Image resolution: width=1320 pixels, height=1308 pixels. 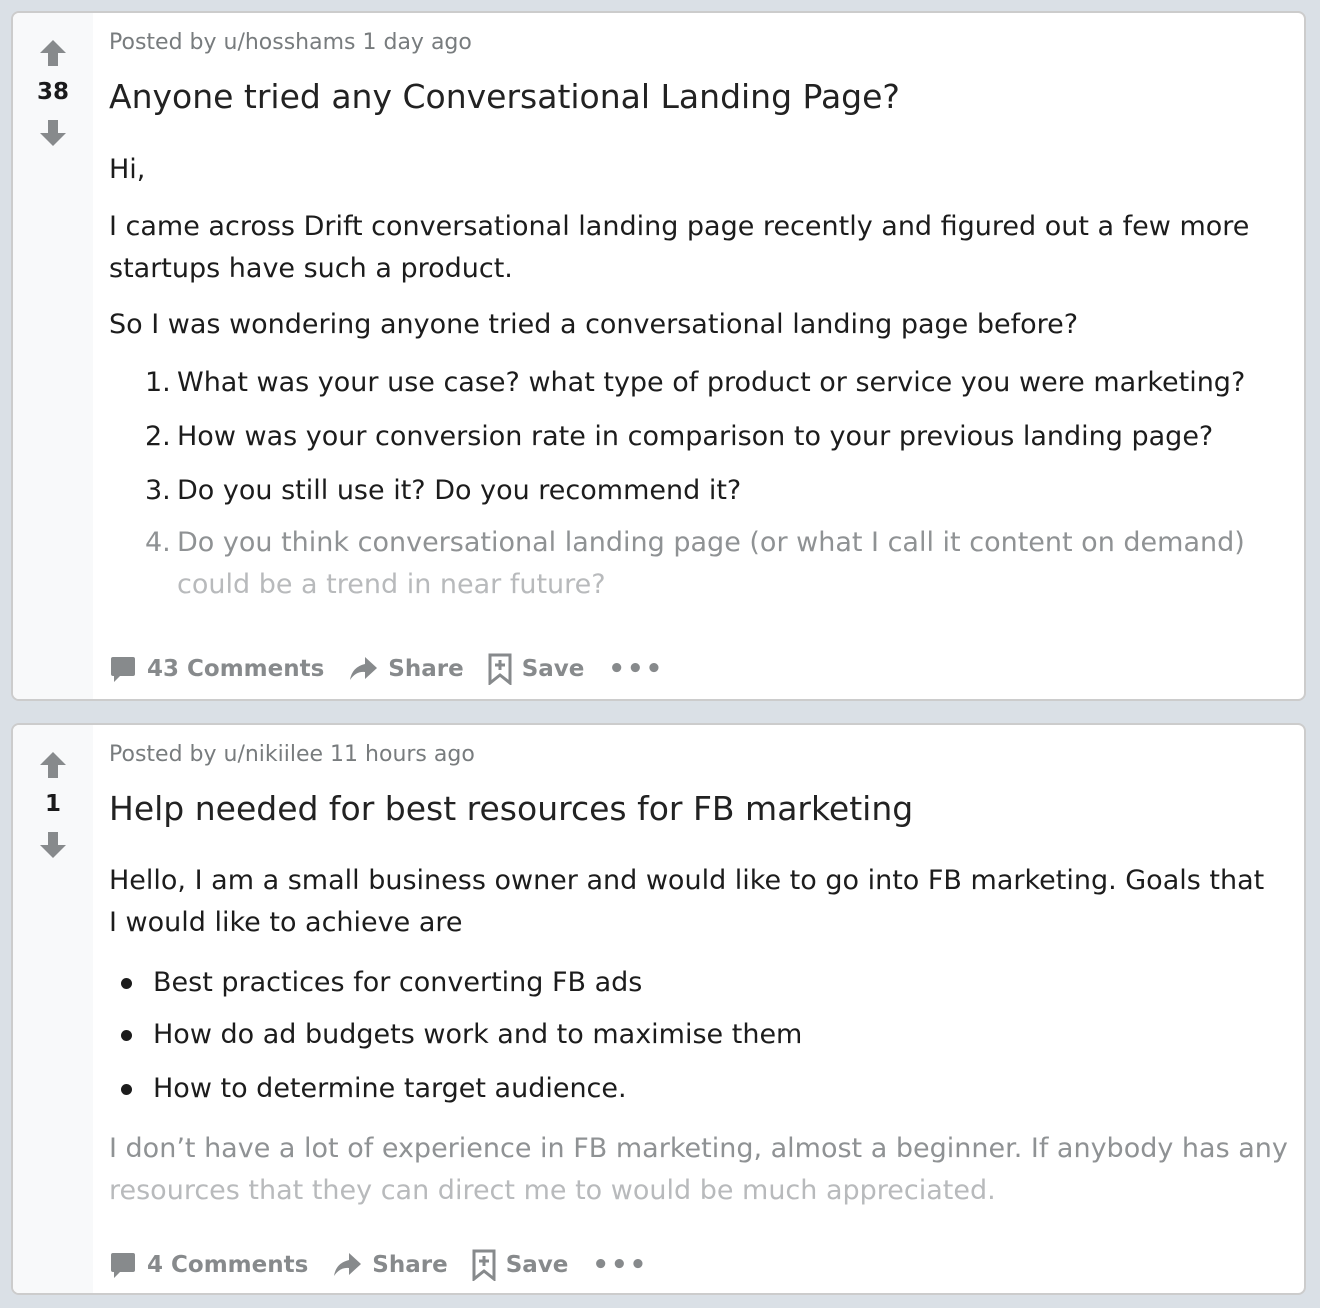 What do you see at coordinates (53, 1009) in the screenshot?
I see `vote-column: 1` at bounding box center [53, 1009].